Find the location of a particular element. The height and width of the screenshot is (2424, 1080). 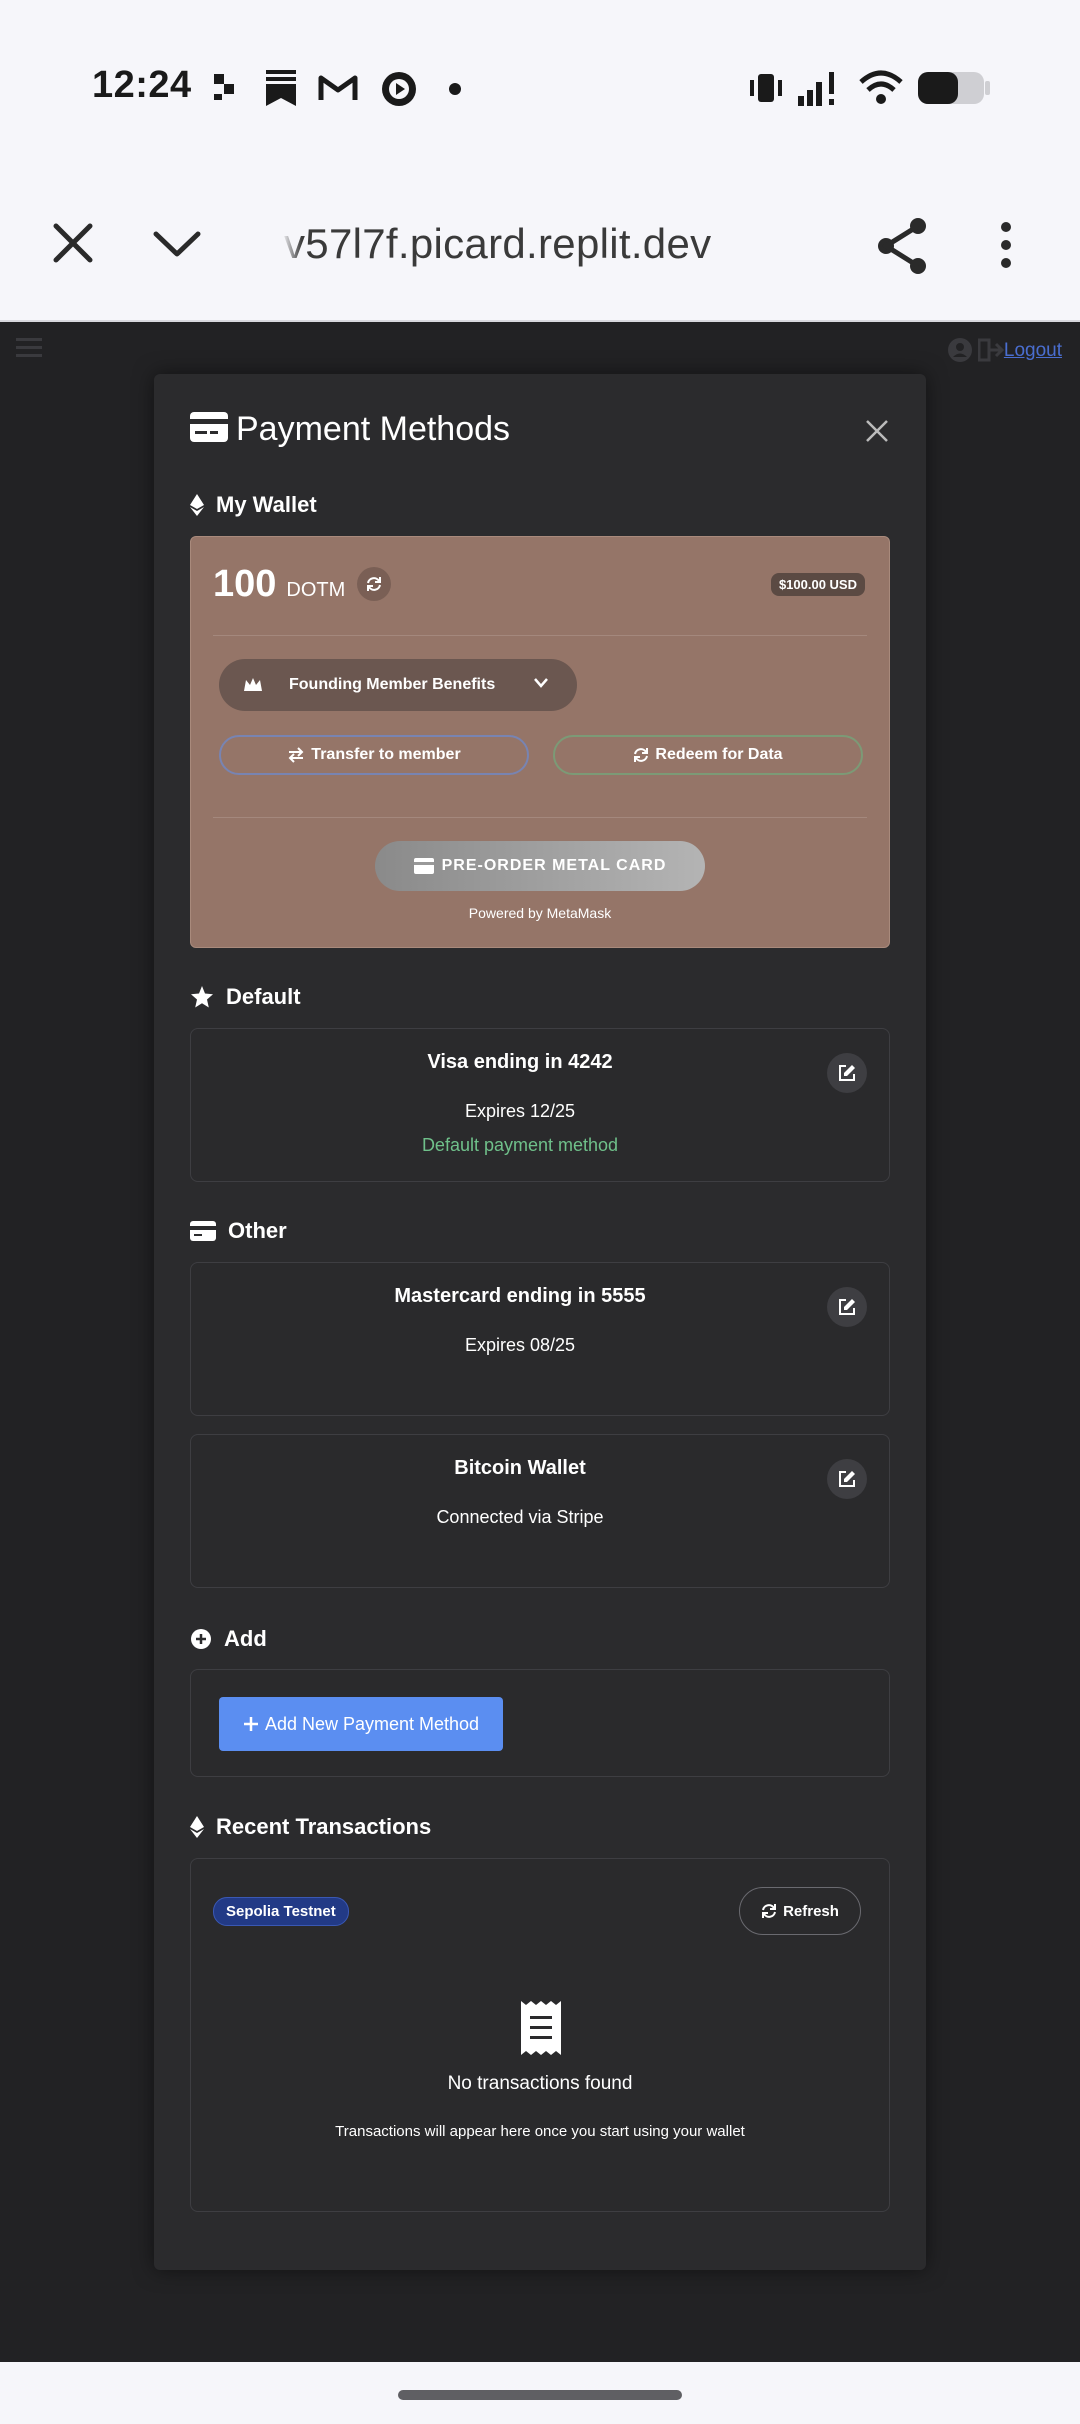

card-expiry: Expires 08/25 is located at coordinates (520, 1345).